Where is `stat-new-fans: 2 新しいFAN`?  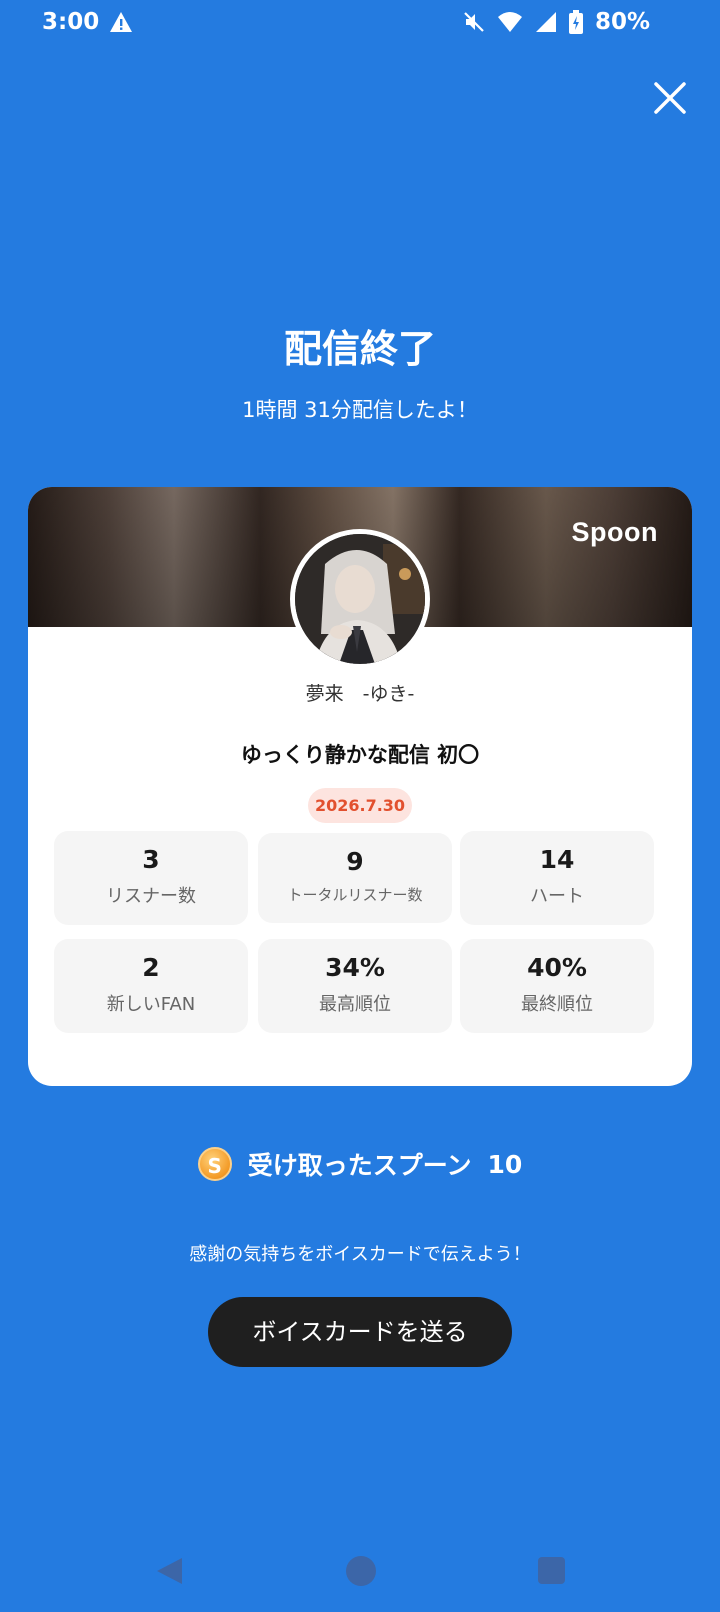 stat-new-fans: 2 新しいFAN is located at coordinates (151, 986).